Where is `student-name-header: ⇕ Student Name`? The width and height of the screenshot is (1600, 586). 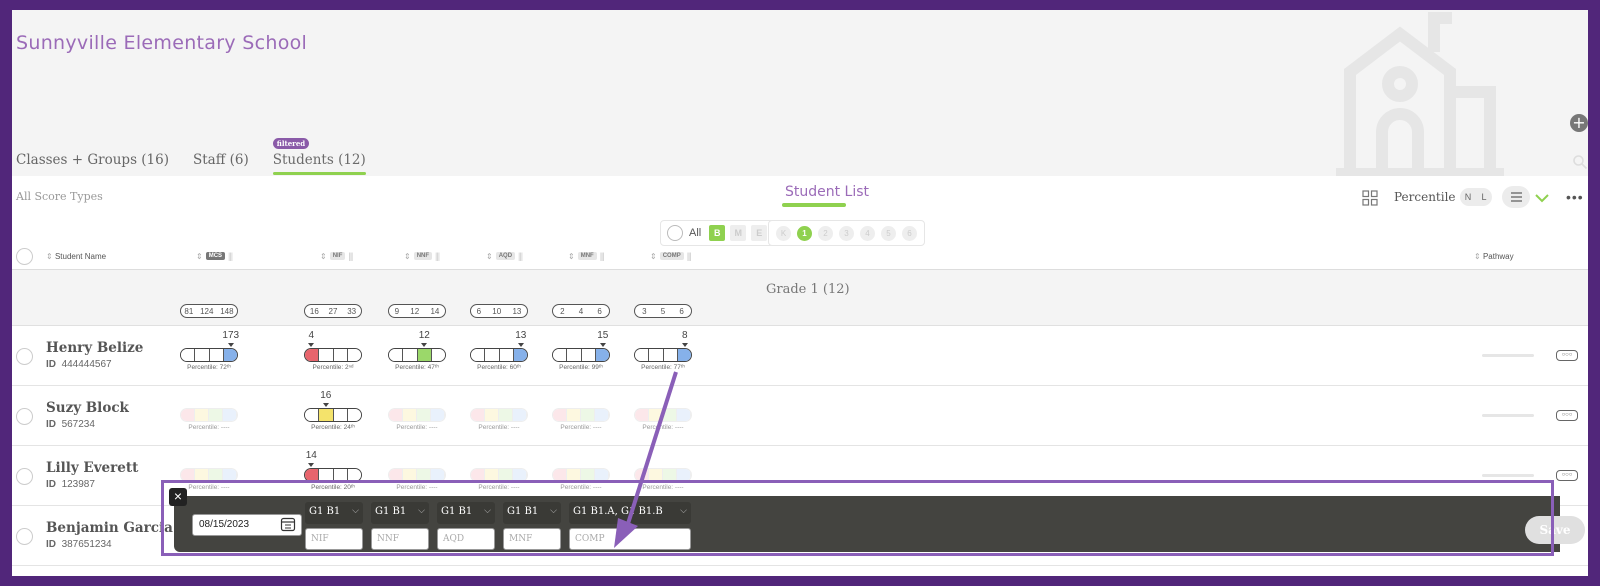 student-name-header: ⇕ Student Name is located at coordinates (76, 256).